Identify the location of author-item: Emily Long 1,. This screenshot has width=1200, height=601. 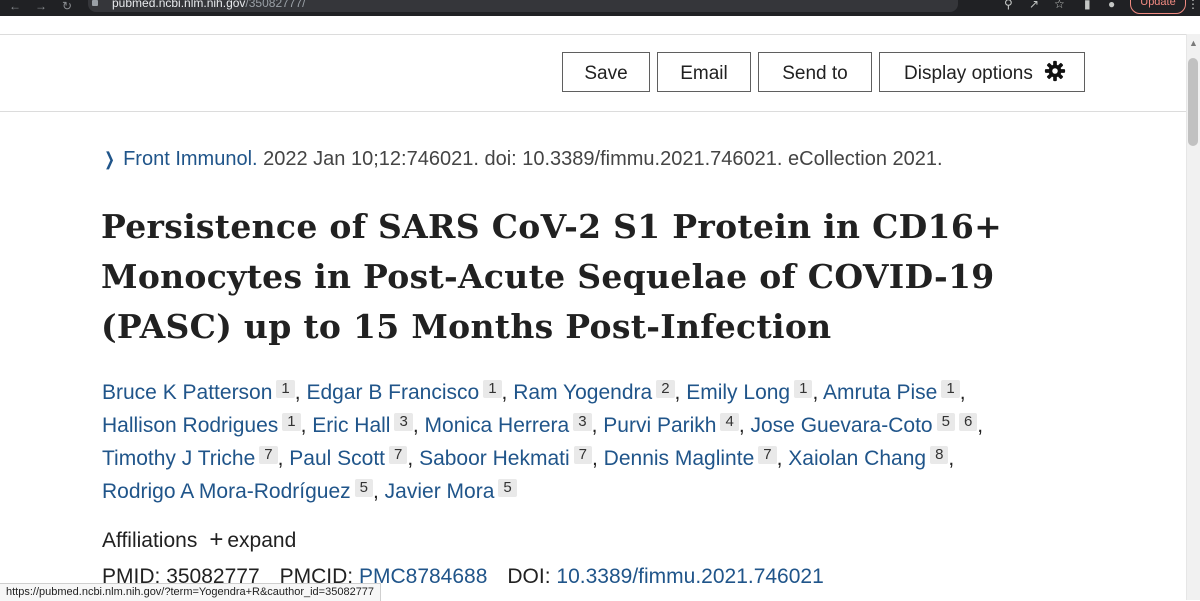
(752, 392).